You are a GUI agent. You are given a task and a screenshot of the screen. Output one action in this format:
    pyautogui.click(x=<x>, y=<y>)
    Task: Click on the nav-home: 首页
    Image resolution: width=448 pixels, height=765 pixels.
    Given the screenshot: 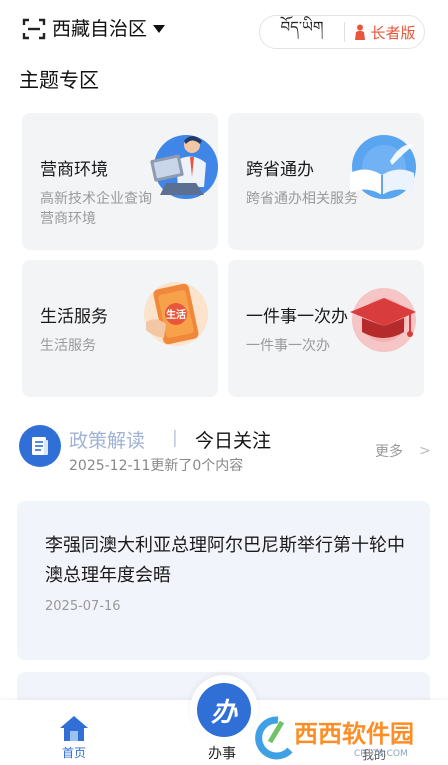 What is the action you would take?
    pyautogui.click(x=74, y=737)
    